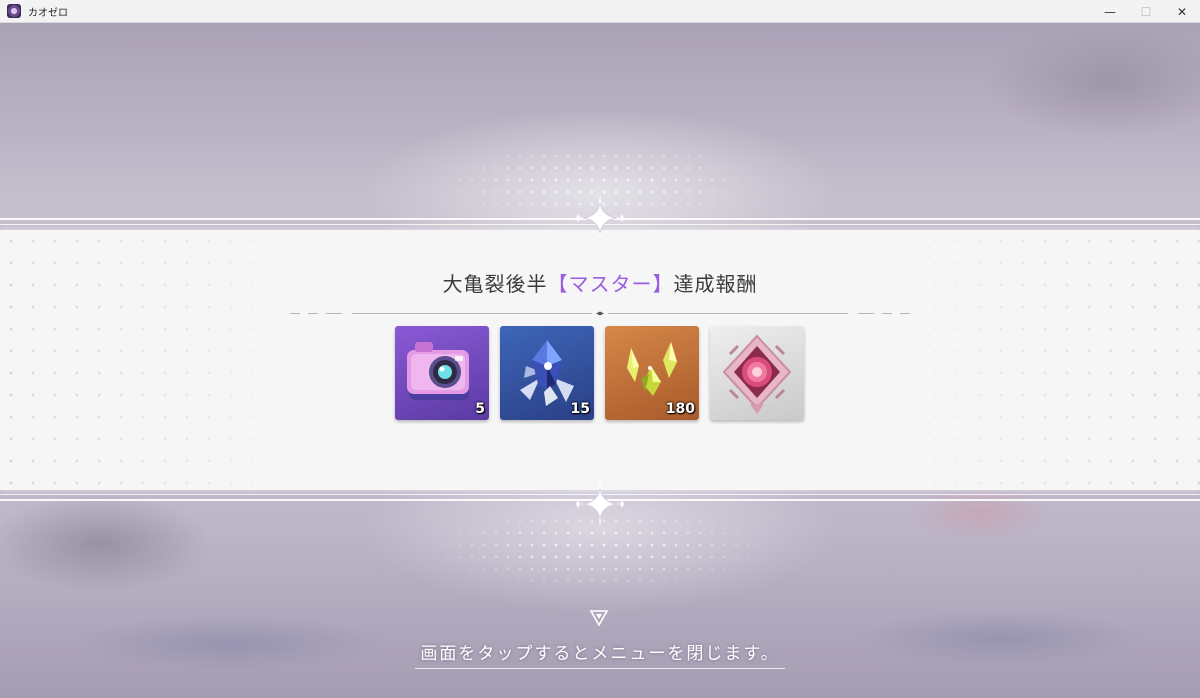 The height and width of the screenshot is (698, 1200). What do you see at coordinates (680, 409) in the screenshot?
I see `item-count: 180` at bounding box center [680, 409].